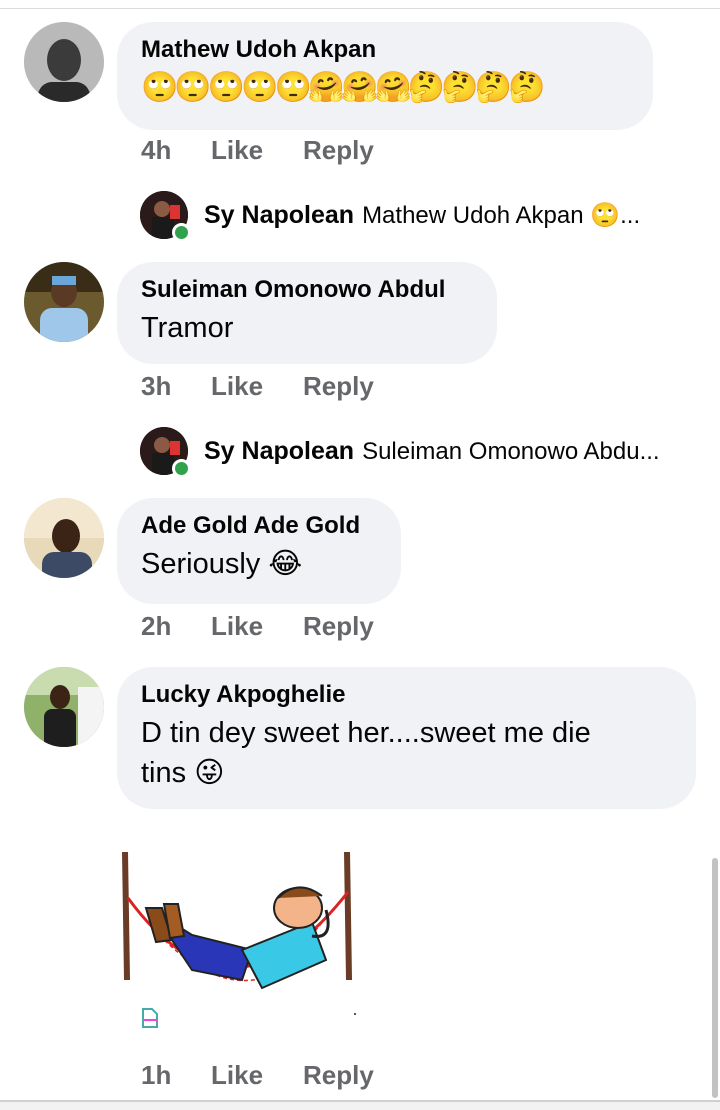 Image resolution: width=720 pixels, height=1110 pixels. I want to click on reply-preview-text: Mathew Udoh Akpan, so click(473, 215).